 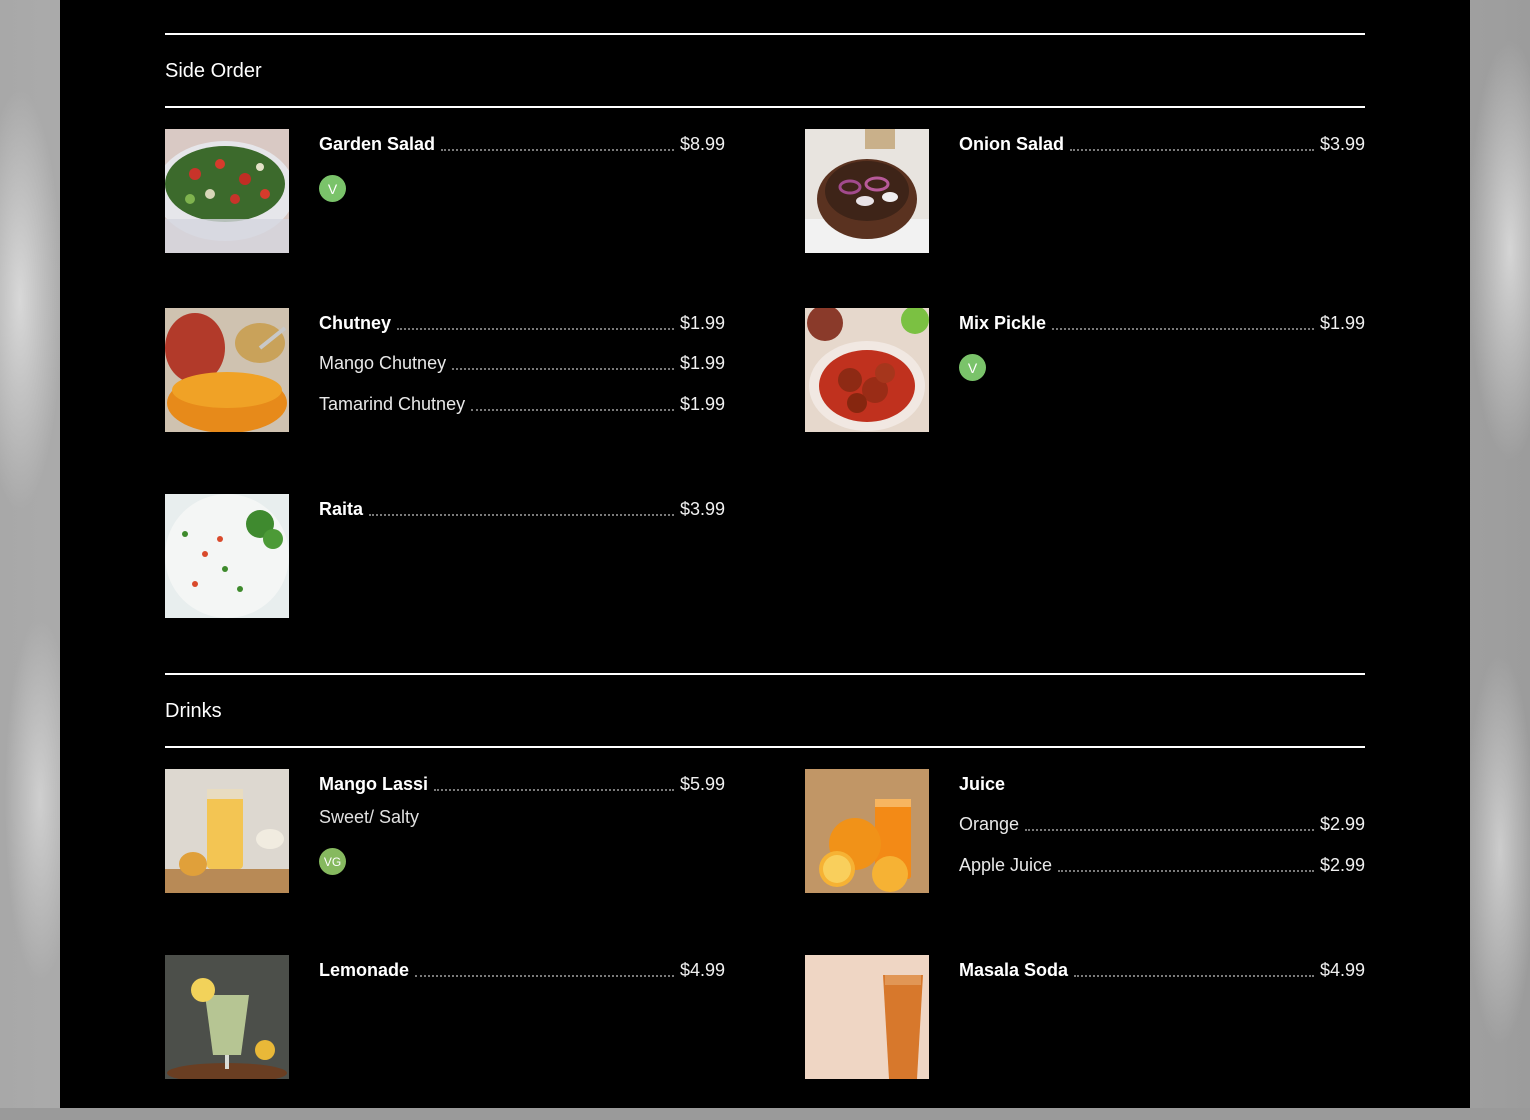 I want to click on menu-item-juice: Juice Orange $2.99 Apple Juice $2.99, so click(x=1085, y=831).